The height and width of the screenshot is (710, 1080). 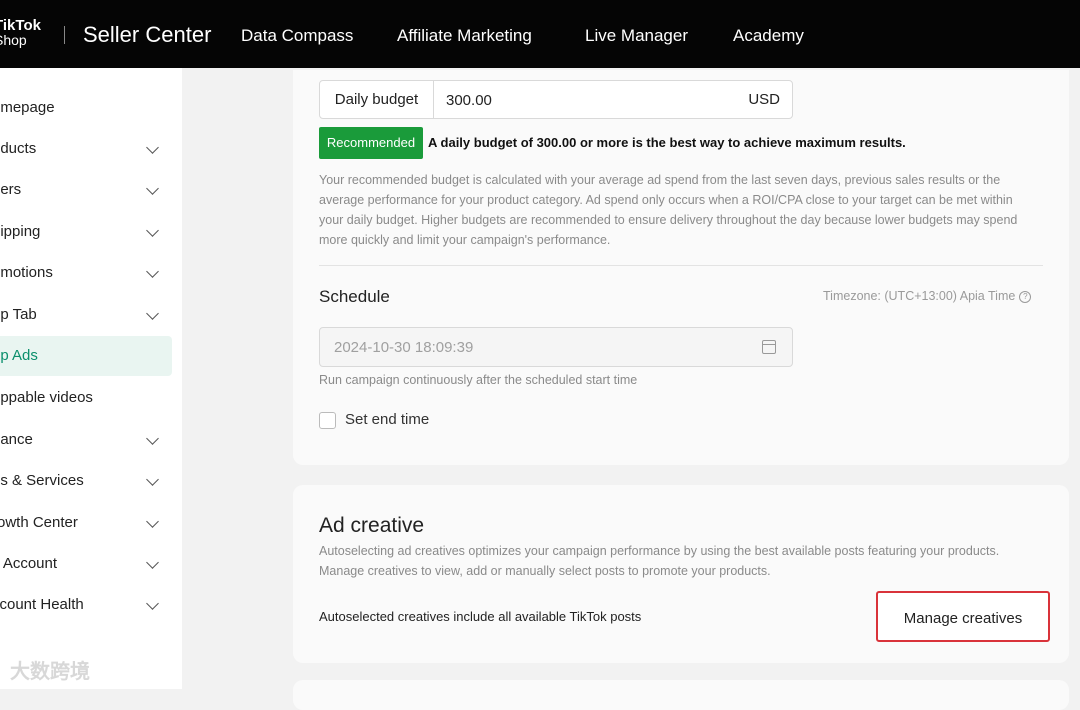 I want to click on sidebar-item-finance: nance, so click(x=86, y=440).